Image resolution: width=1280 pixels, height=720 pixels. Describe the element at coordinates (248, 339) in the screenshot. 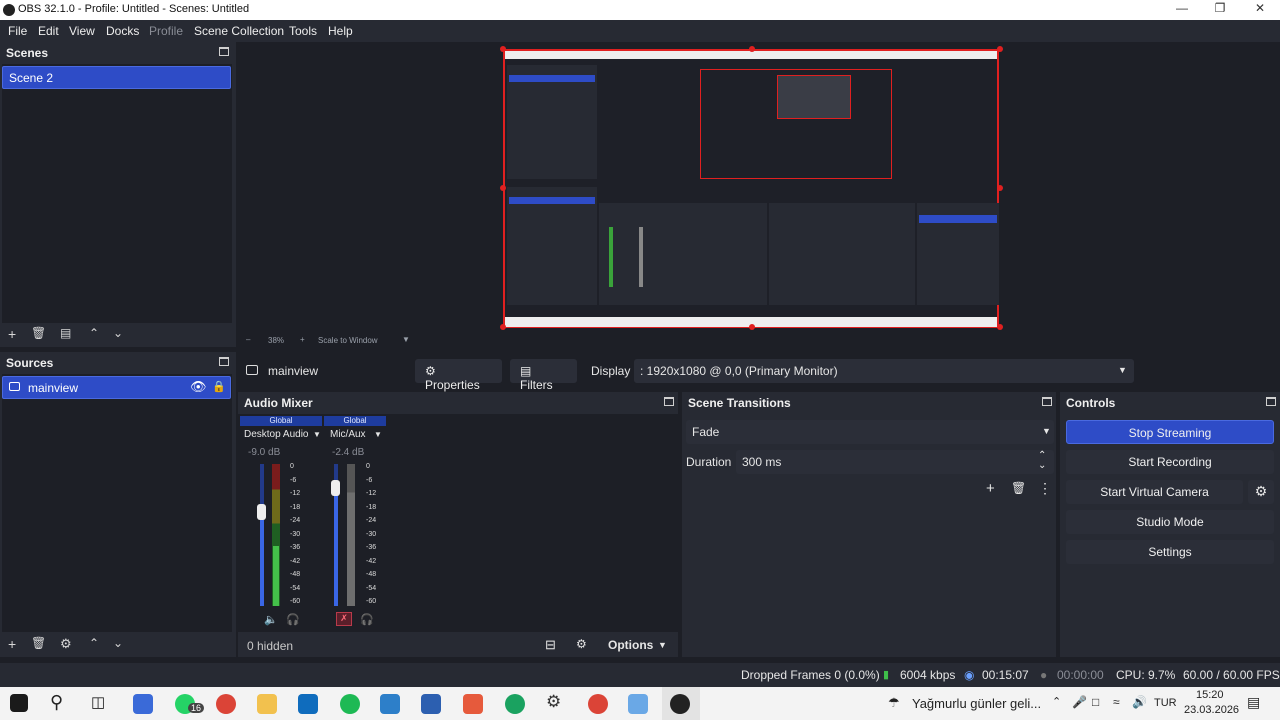

I see `zoom-out-icon: –` at that location.